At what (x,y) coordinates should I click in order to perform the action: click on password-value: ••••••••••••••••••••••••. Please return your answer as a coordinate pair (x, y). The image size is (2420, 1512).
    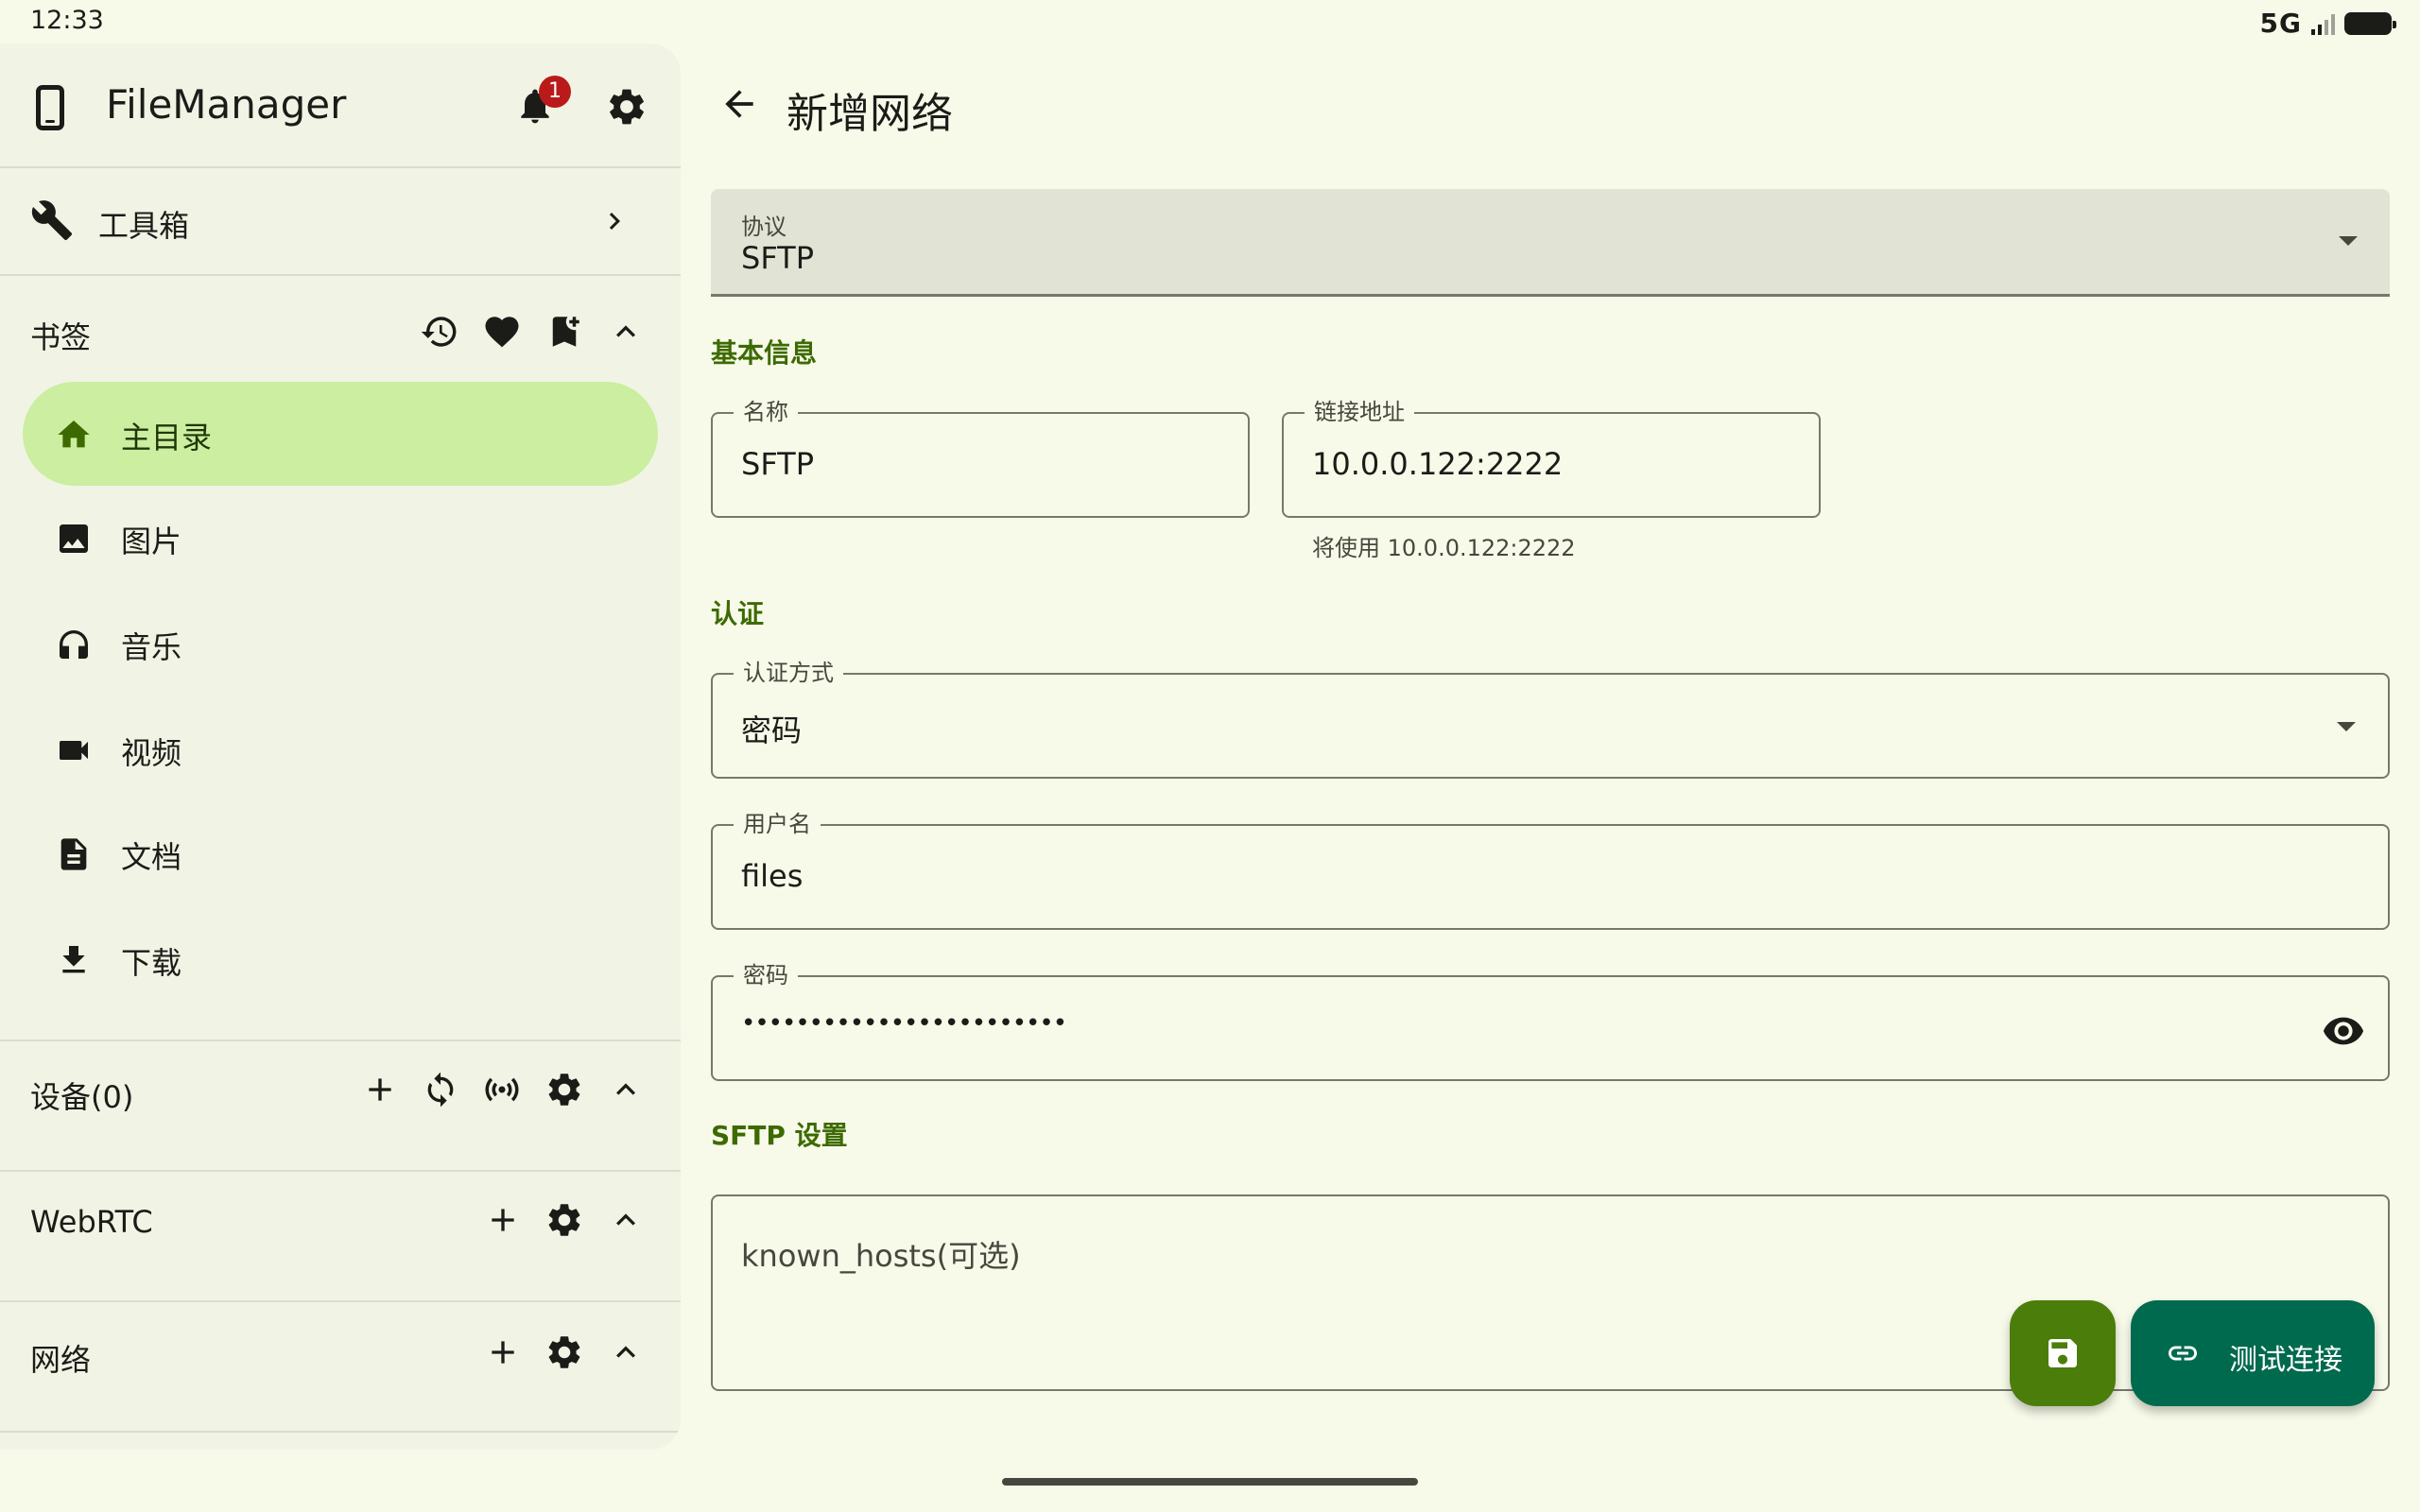
    Looking at the image, I should click on (904, 1023).